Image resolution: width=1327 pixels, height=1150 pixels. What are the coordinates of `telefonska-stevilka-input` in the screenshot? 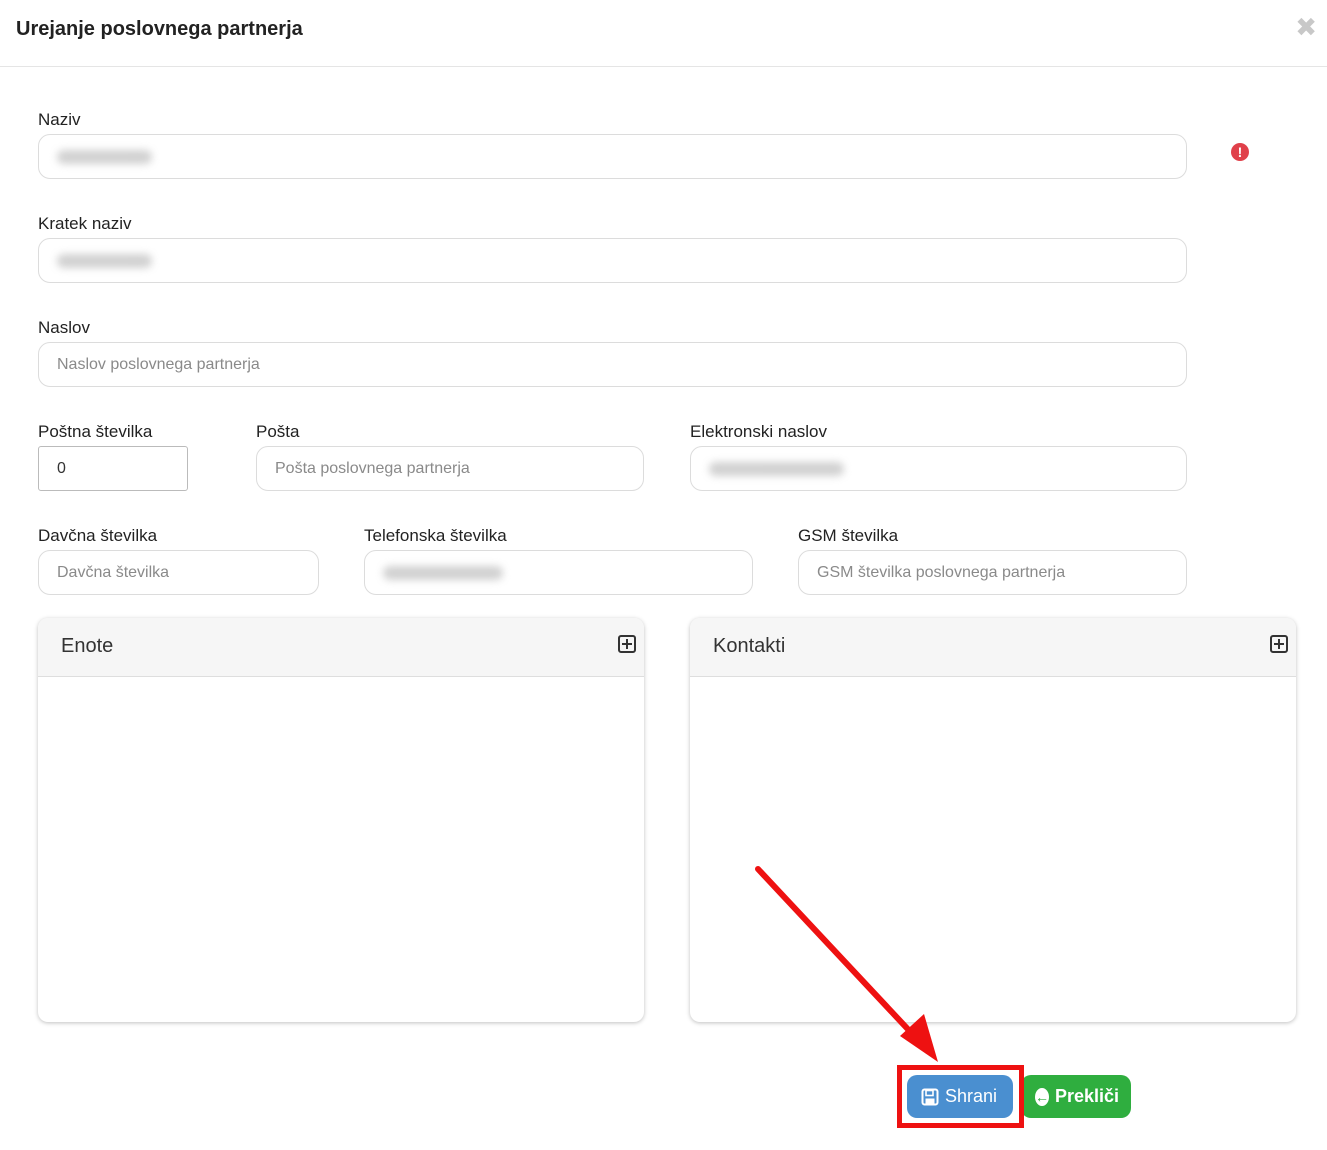 It's located at (558, 572).